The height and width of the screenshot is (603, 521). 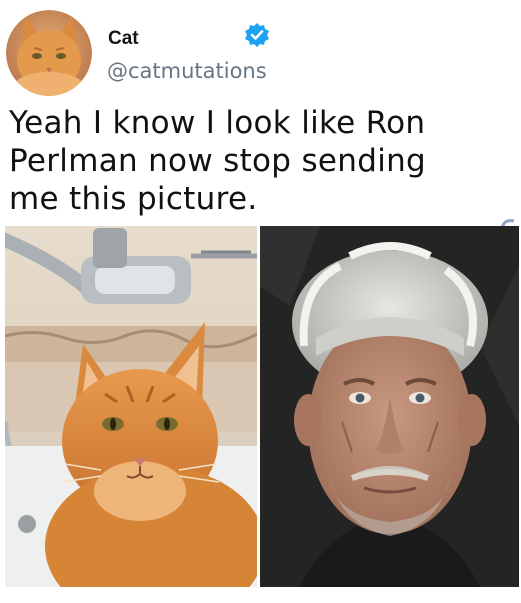 What do you see at coordinates (257, 35) in the screenshot?
I see `verified-badge-icon` at bounding box center [257, 35].